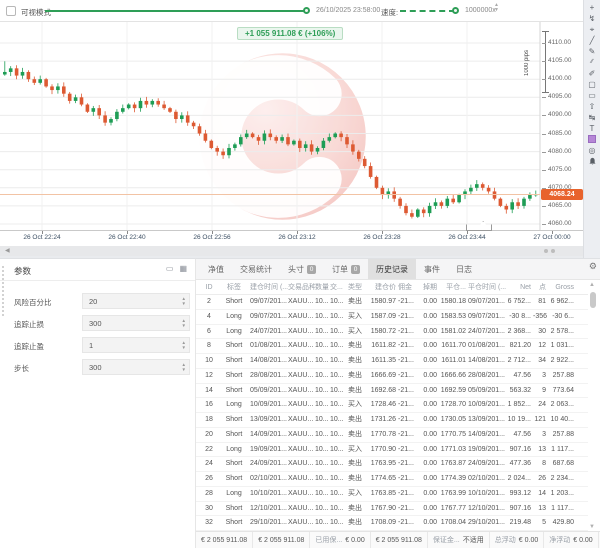 The height and width of the screenshot is (548, 600). I want to click on gear-icon: ⚙, so click(593, 266).